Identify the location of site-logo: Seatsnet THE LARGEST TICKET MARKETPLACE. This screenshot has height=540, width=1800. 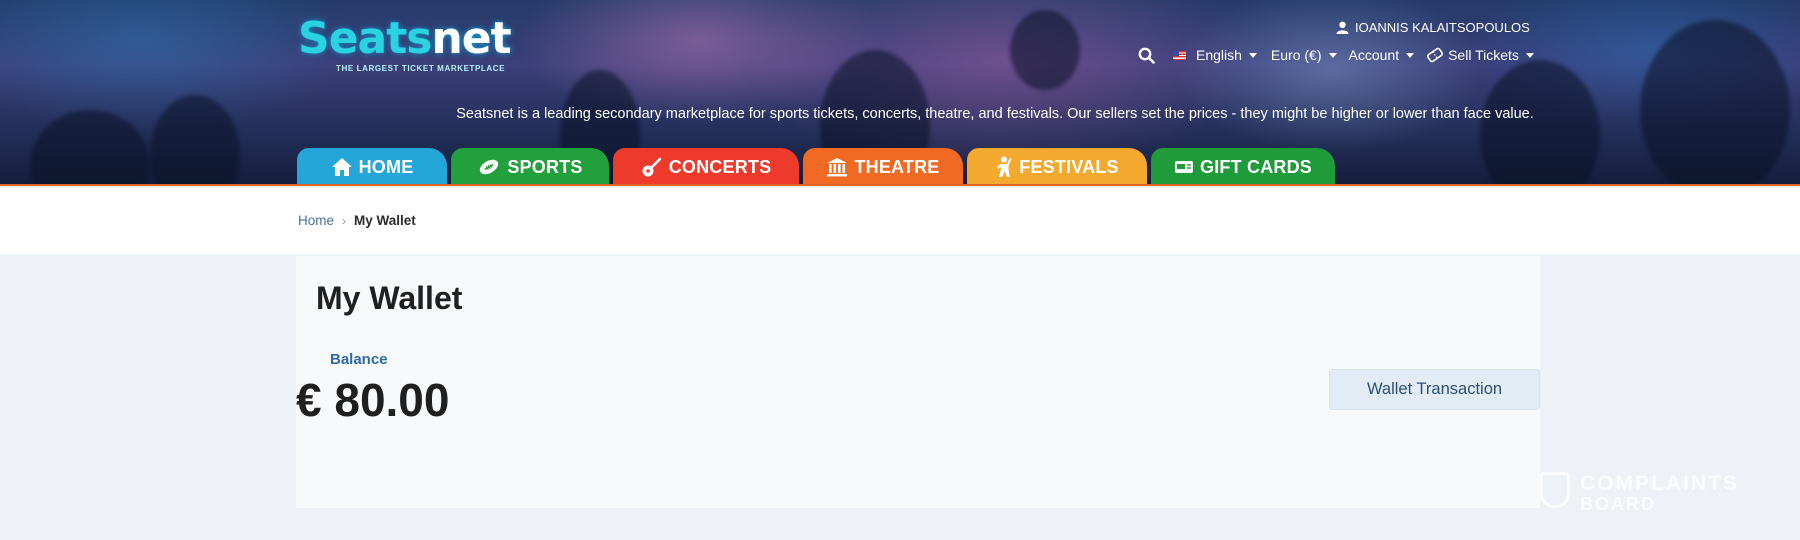
(405, 43).